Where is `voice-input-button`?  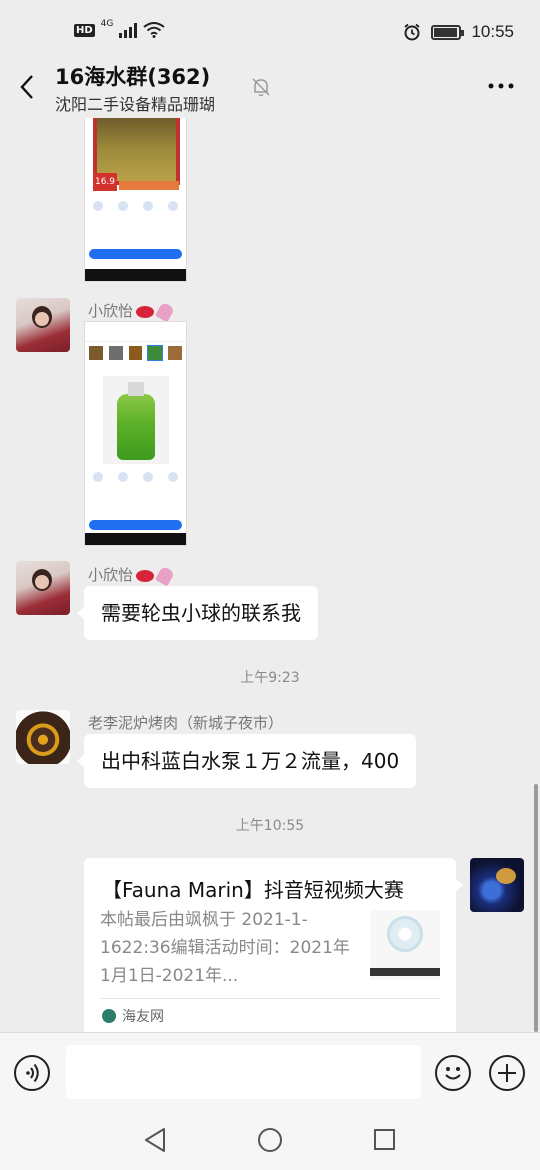
voice-input-button is located at coordinates (32, 1073).